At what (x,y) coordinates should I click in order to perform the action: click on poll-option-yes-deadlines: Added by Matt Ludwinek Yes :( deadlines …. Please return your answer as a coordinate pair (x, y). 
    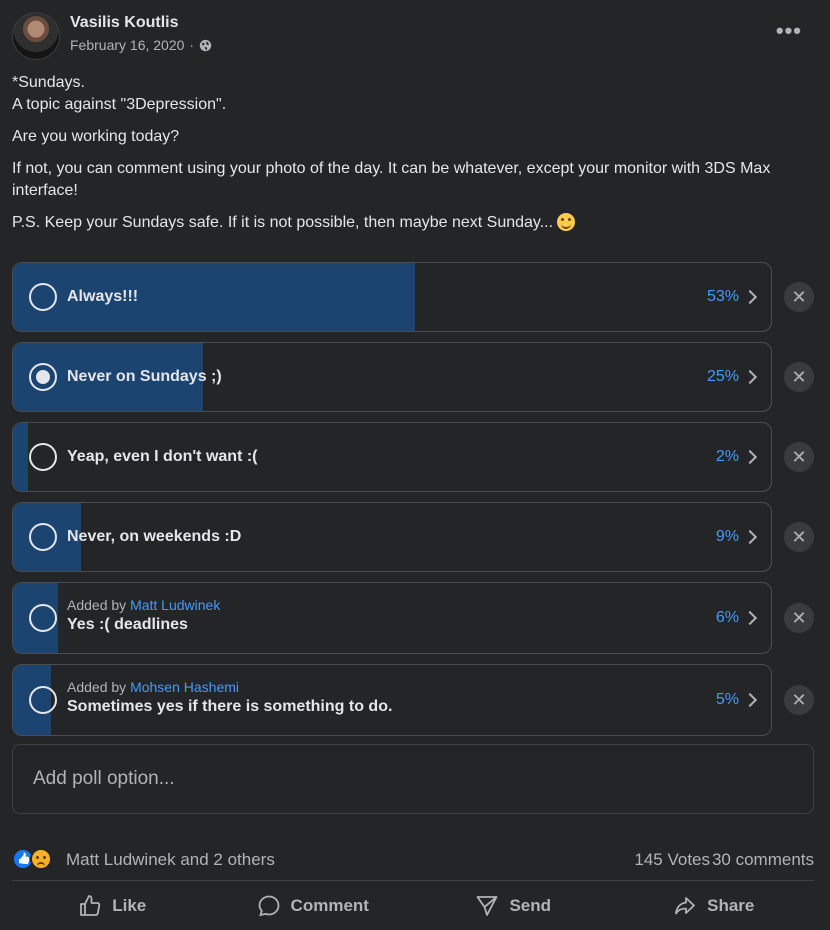
    Looking at the image, I should click on (392, 618).